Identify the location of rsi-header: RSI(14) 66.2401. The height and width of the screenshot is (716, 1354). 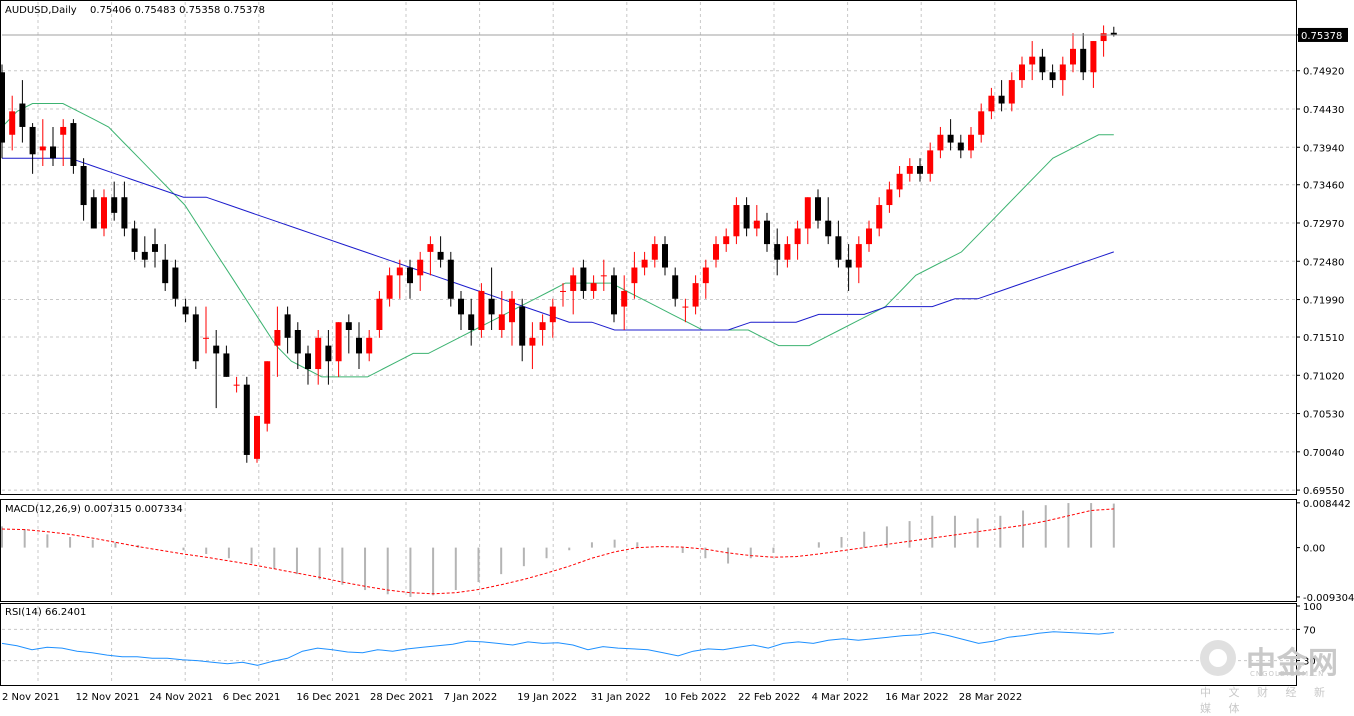
(45, 612).